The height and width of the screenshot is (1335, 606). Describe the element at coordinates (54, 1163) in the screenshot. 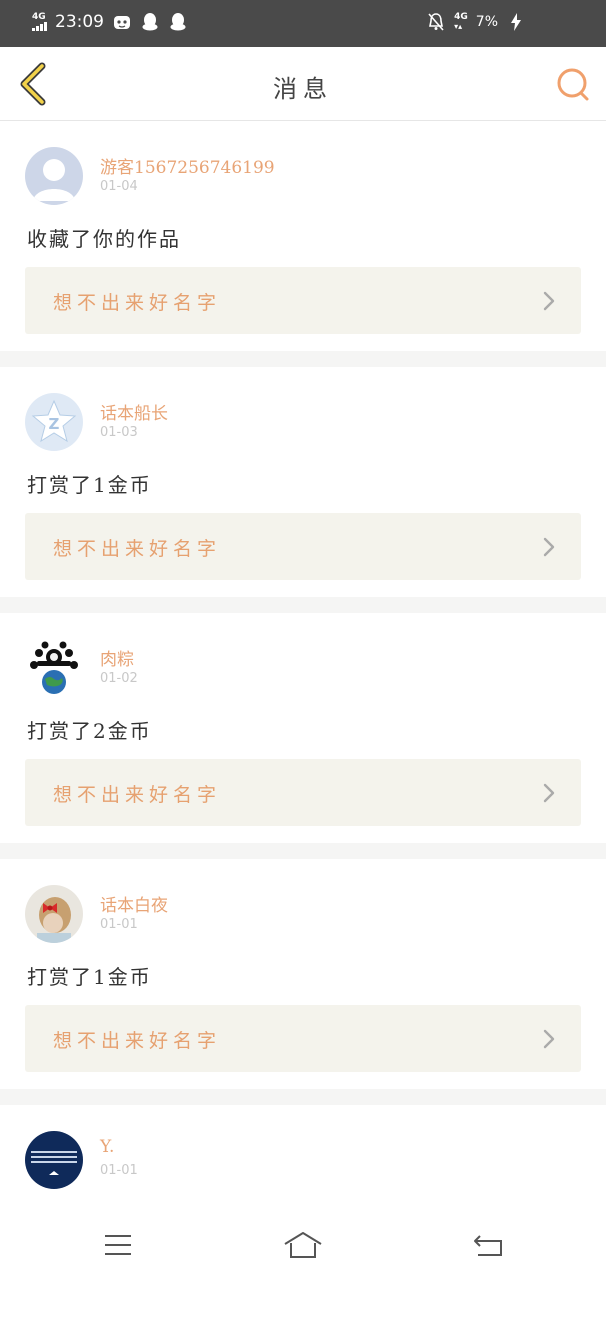

I see `dark-blue-stripes-icon` at that location.